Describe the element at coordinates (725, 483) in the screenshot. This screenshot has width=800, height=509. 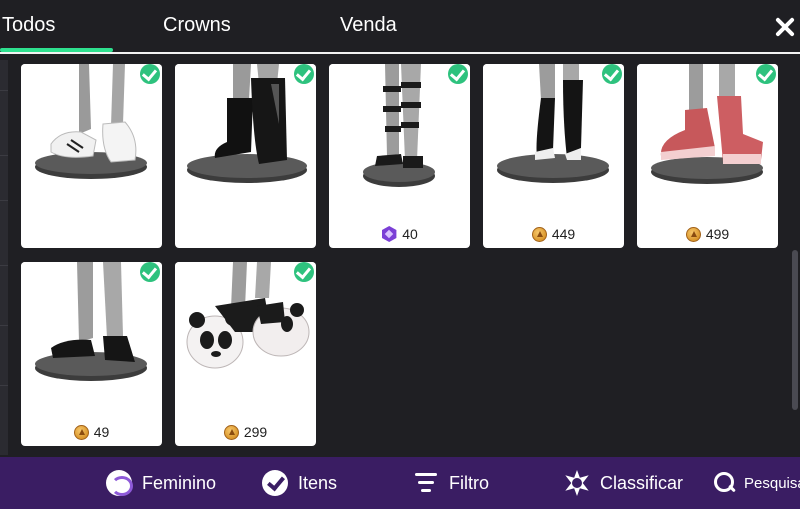
I see `search-icon` at that location.